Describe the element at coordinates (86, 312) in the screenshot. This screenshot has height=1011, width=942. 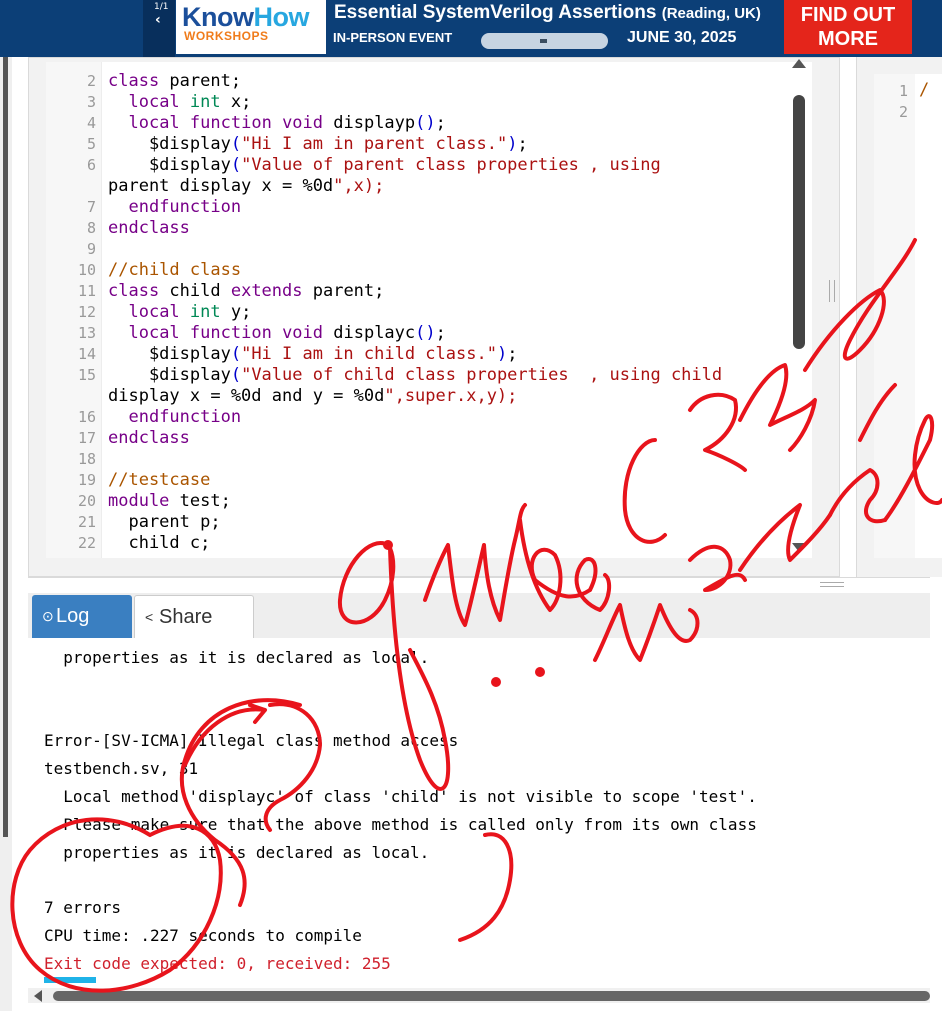
I see `line-number: 12` at that location.